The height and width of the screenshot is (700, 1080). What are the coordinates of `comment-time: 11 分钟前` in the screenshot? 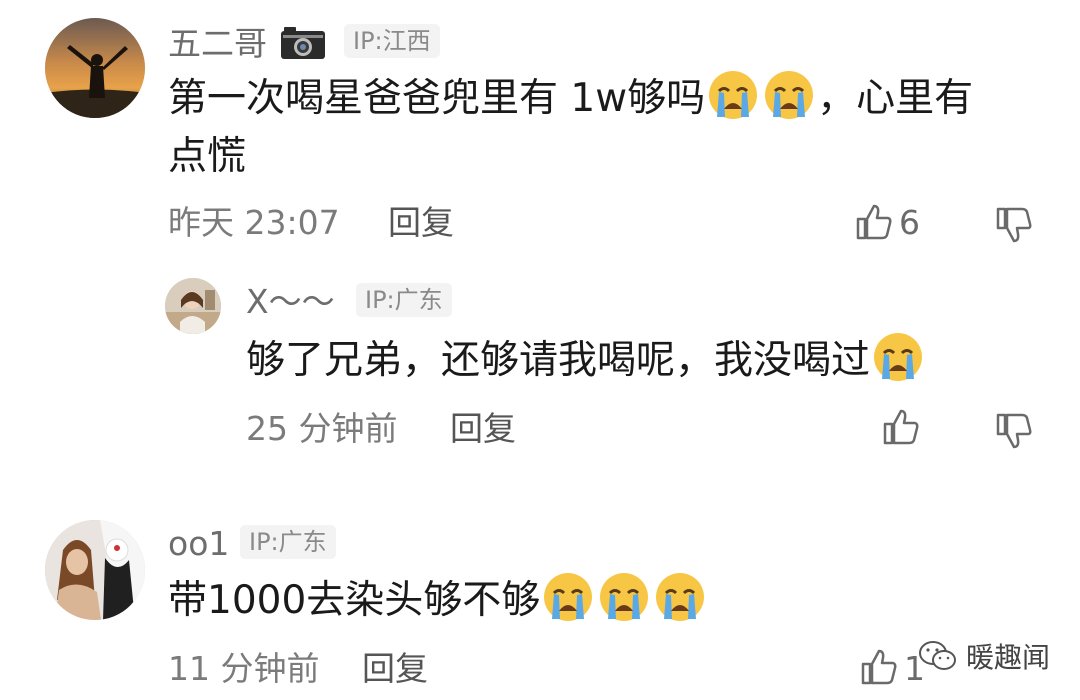 It's located at (244, 668).